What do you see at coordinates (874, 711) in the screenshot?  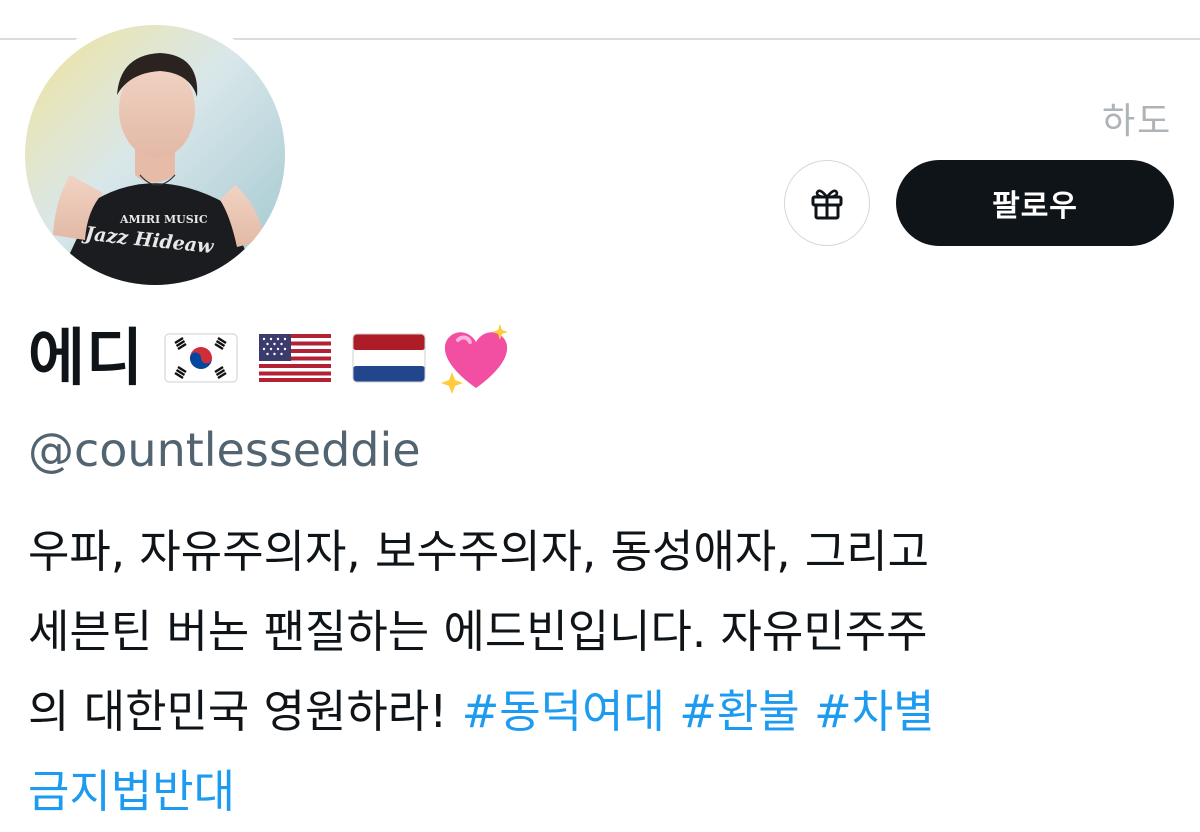 I see `hashtag-link: #차별` at bounding box center [874, 711].